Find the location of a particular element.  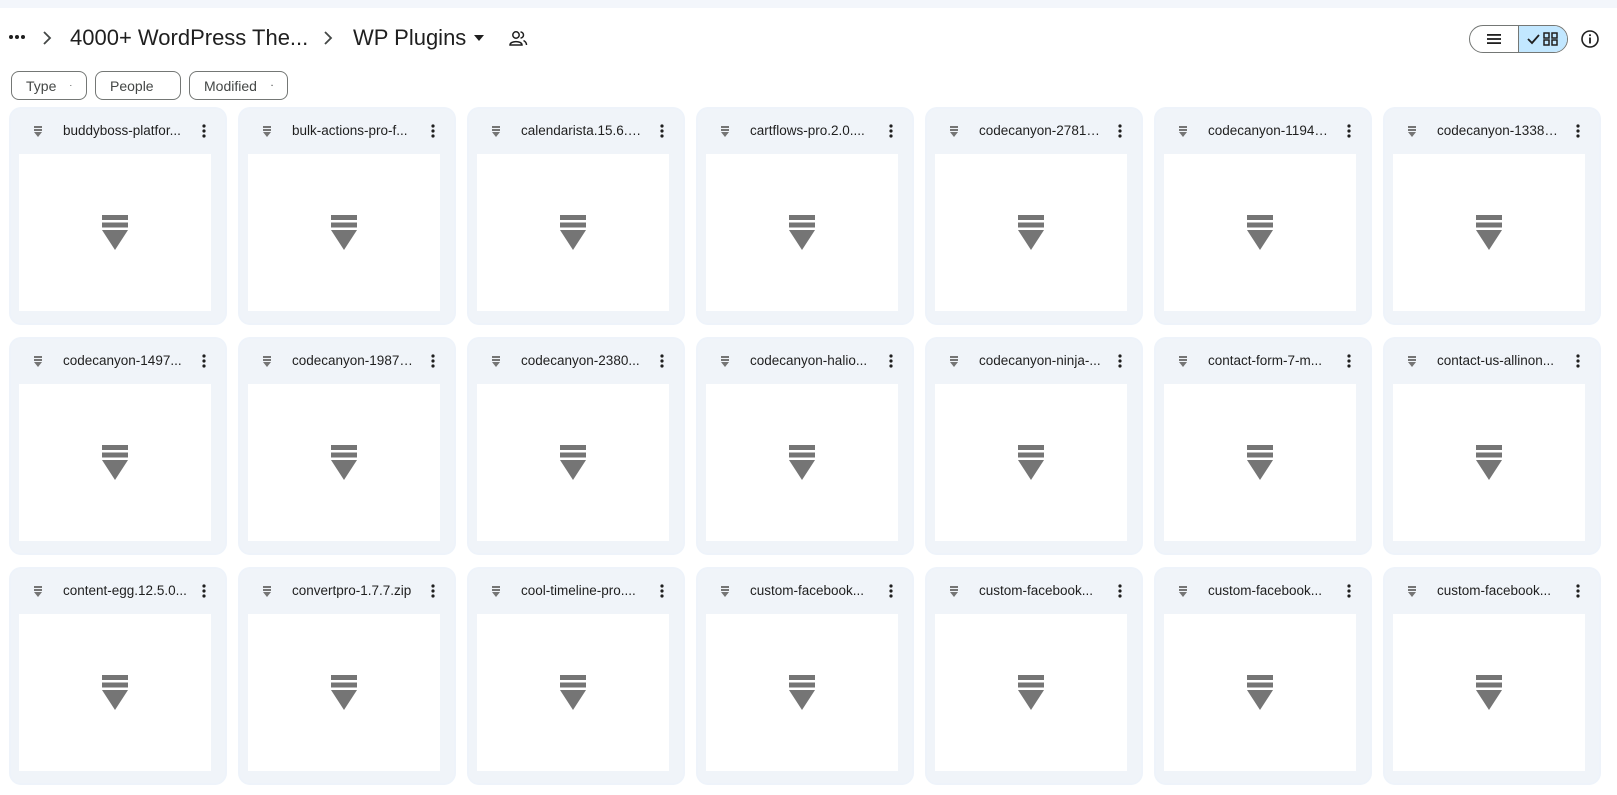

header: 4000+ WordPress The... WP Plugins is located at coordinates (808, 39).